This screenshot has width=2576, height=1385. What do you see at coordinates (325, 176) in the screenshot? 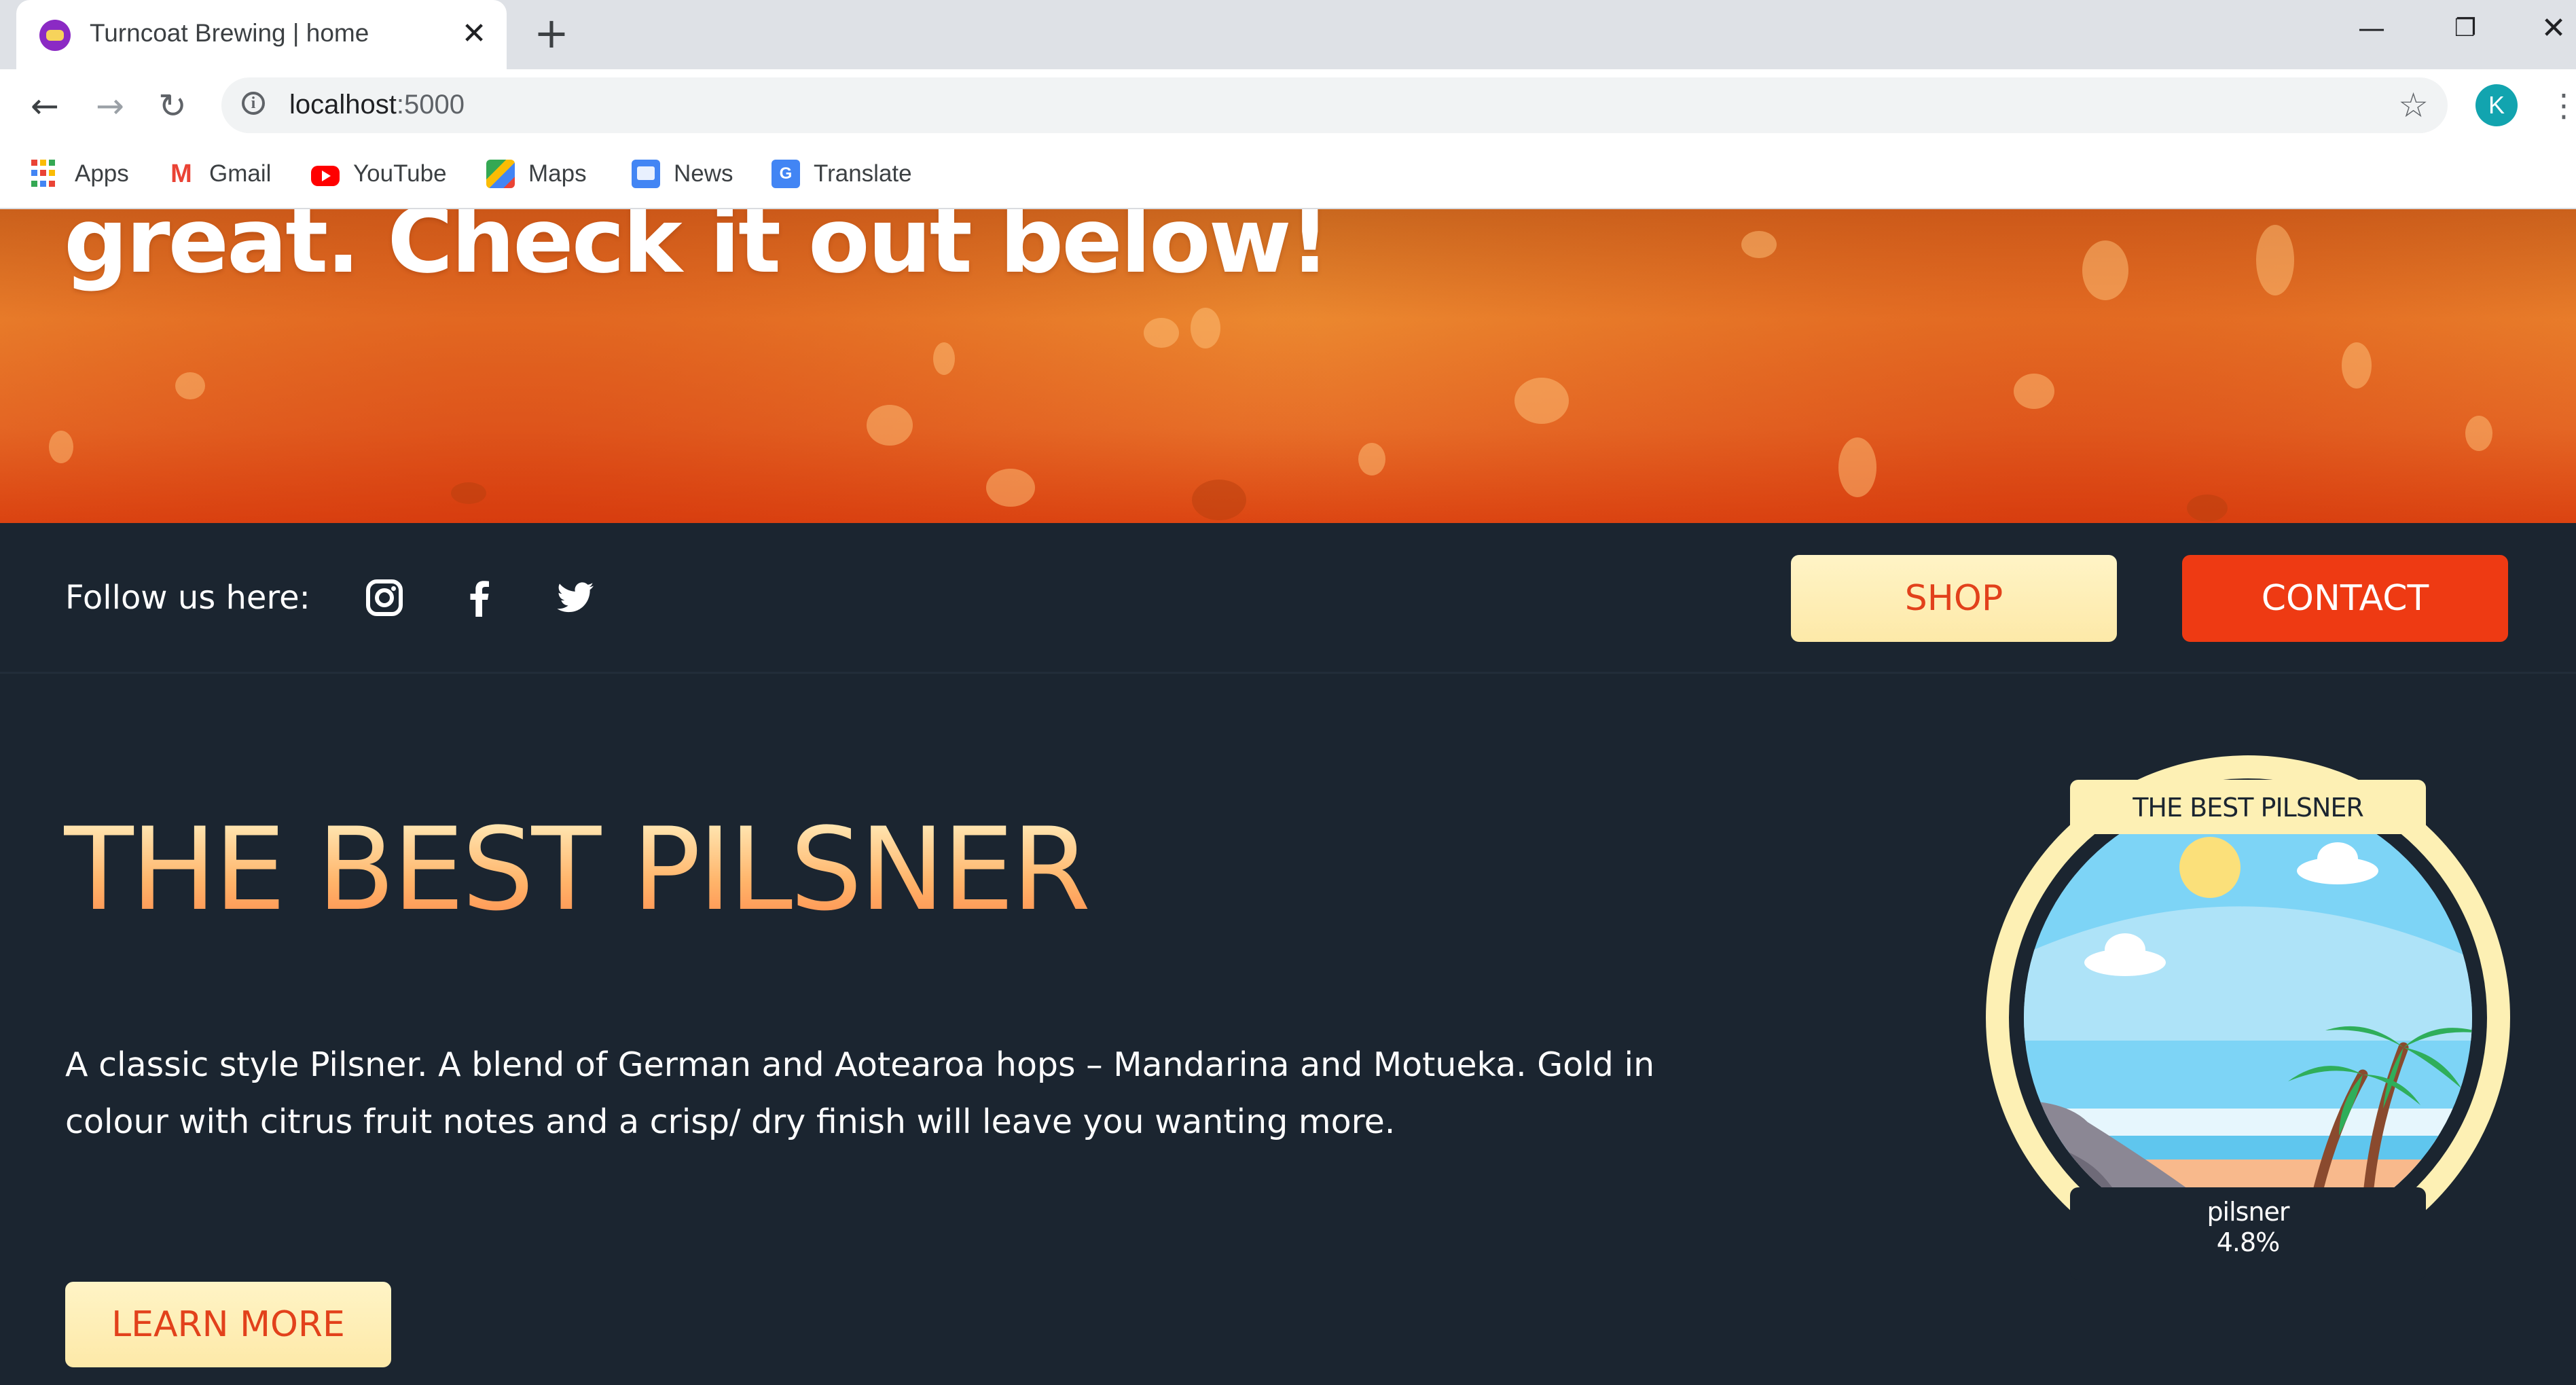
I see `youtube-icon` at bounding box center [325, 176].